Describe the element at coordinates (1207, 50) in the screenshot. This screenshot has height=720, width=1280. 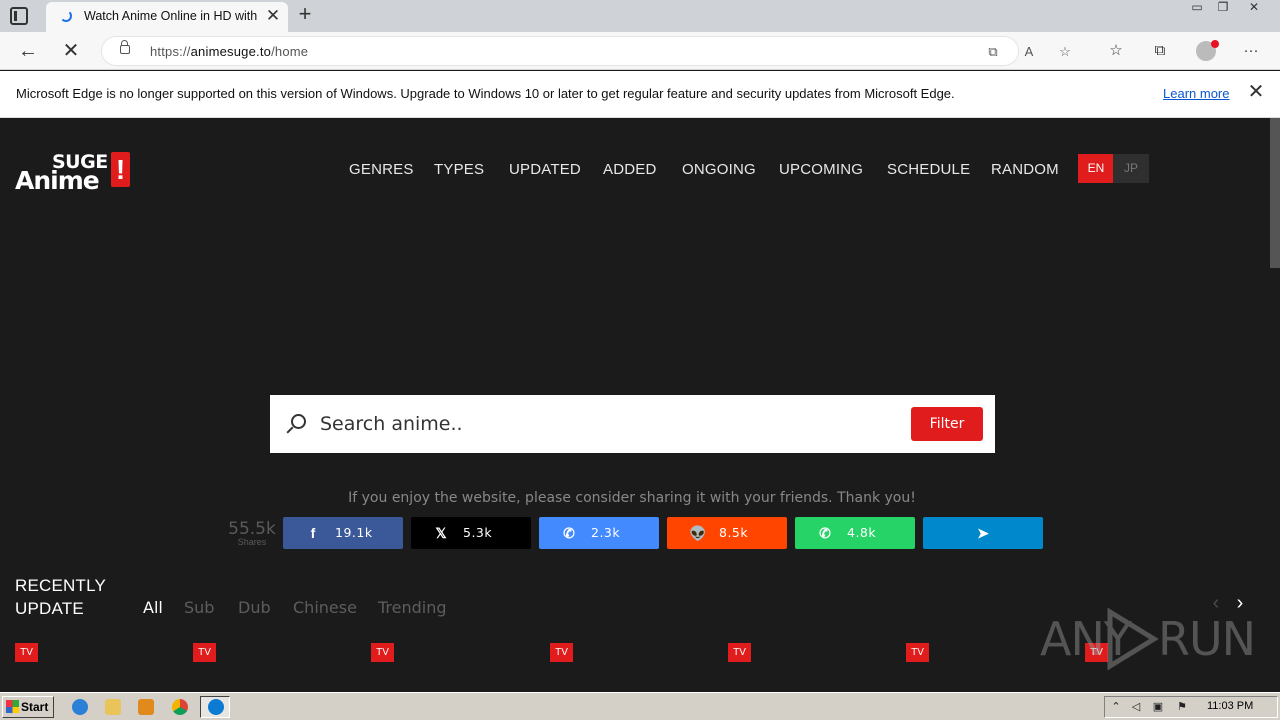
I see `profile-avatar` at that location.